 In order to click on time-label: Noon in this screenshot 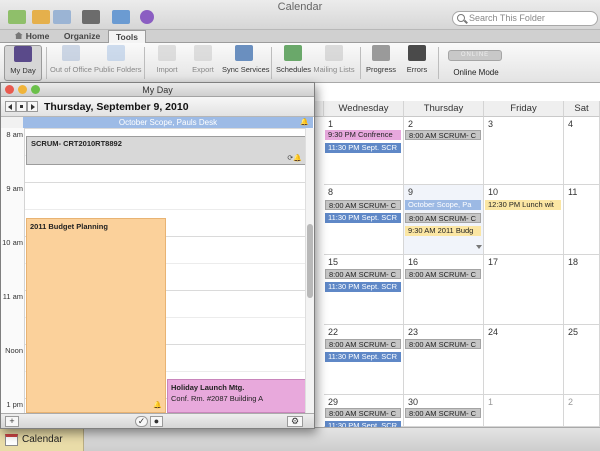, I will do `click(14, 350)`.